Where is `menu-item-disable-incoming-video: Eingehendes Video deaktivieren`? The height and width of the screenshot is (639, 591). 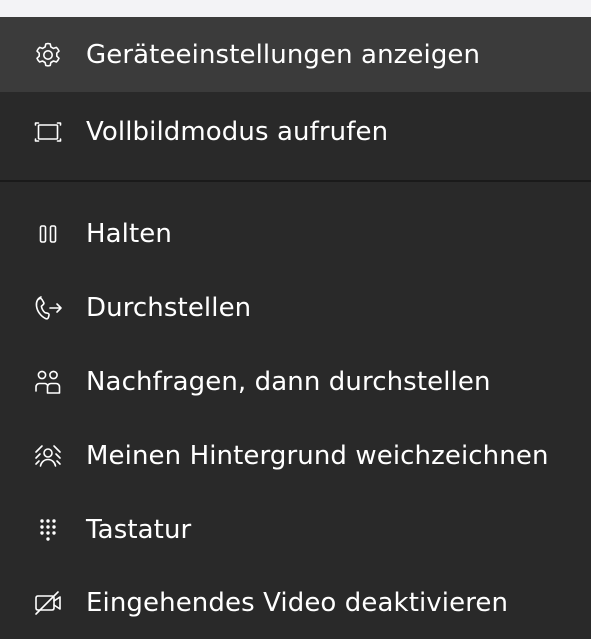
menu-item-disable-incoming-video: Eingehendes Video deaktivieren is located at coordinates (295, 603).